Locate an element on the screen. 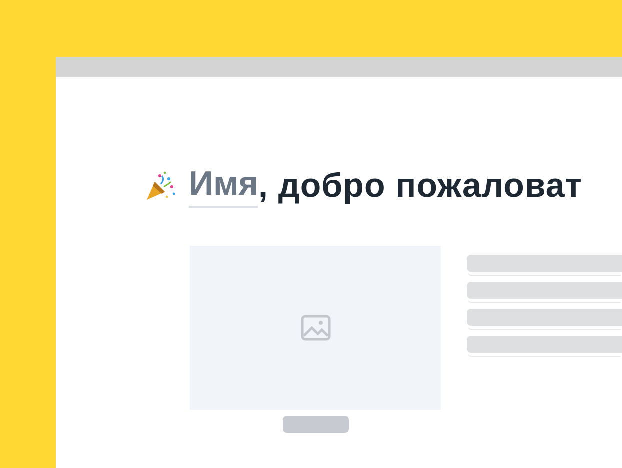  image-icon is located at coordinates (315, 328).